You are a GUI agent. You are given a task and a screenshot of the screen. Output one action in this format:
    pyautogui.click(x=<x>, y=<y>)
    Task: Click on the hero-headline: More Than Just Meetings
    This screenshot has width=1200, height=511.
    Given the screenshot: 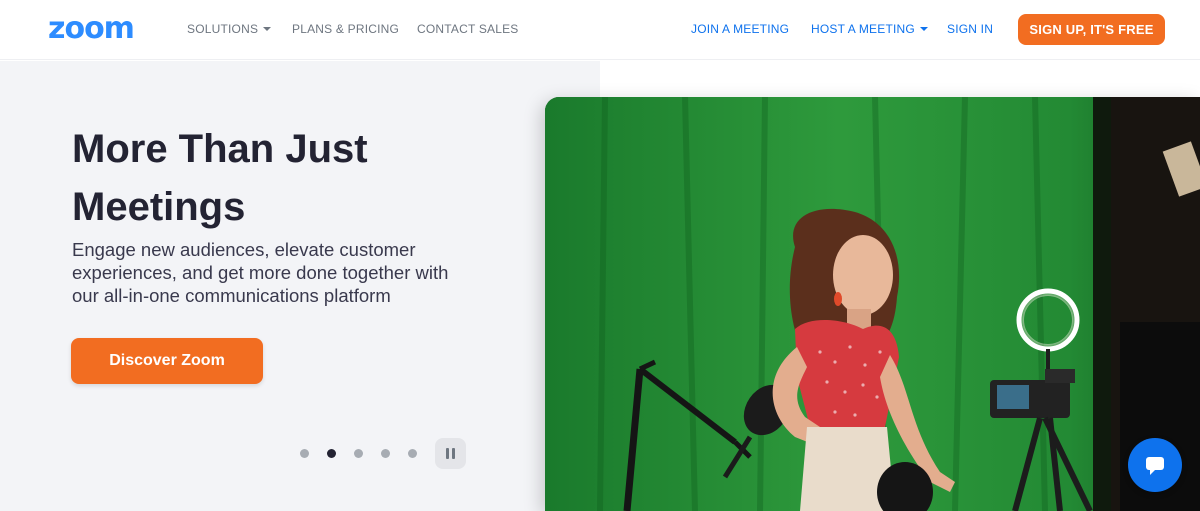 What is the action you would take?
    pyautogui.click(x=220, y=178)
    